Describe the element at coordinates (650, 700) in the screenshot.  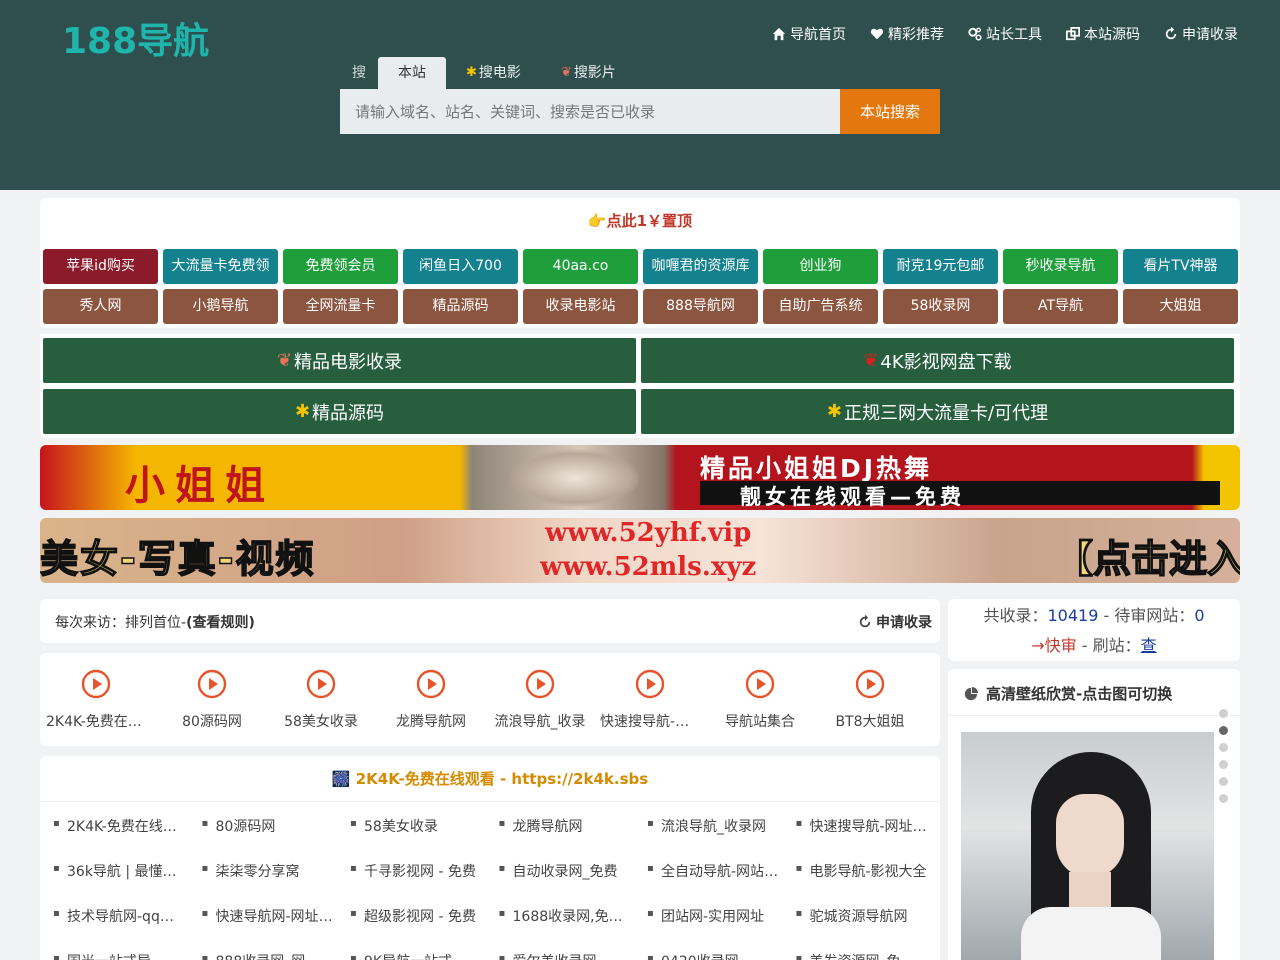
I see `recent-site-item: 快速搜导航-网址` at that location.